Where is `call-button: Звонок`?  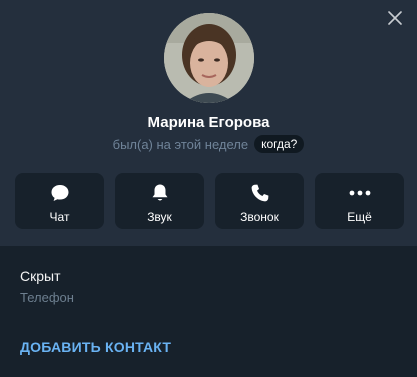
call-button: Звонок is located at coordinates (259, 201).